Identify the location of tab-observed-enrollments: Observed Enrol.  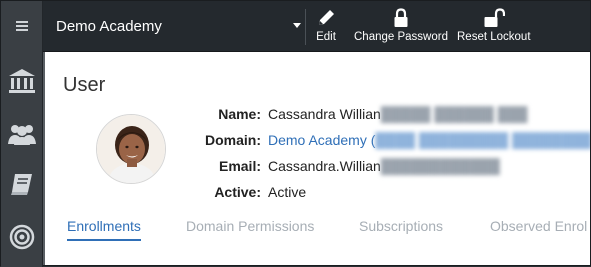
(538, 228).